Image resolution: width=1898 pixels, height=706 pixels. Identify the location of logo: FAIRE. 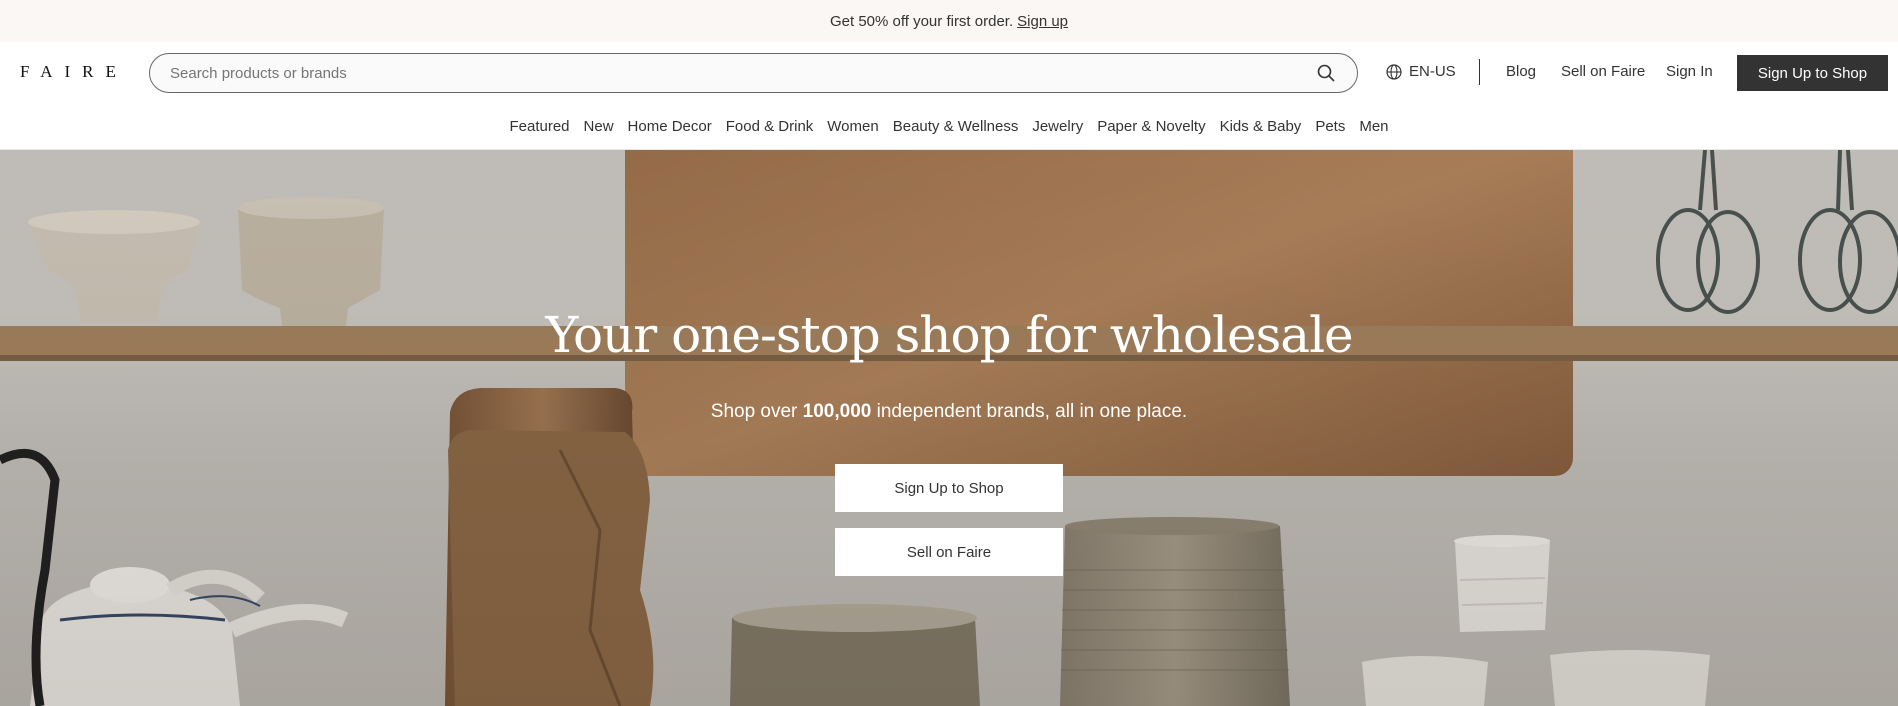
(74, 72).